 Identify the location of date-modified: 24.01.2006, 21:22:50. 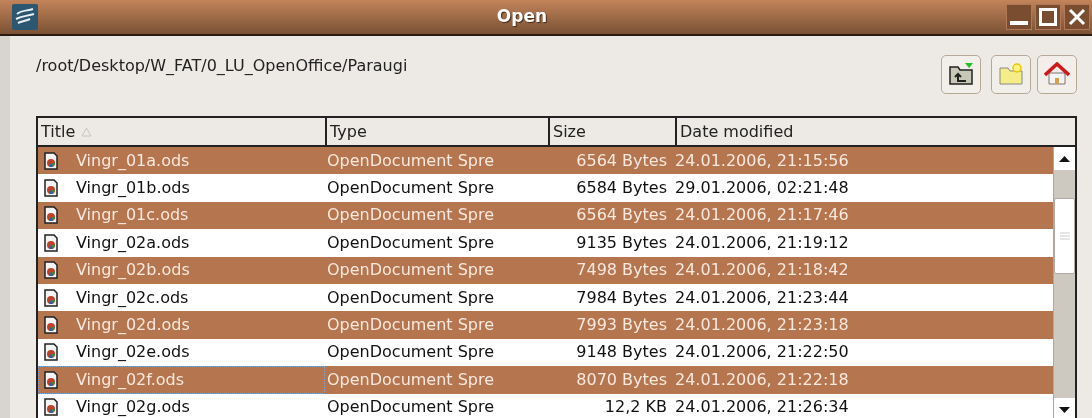
(762, 352).